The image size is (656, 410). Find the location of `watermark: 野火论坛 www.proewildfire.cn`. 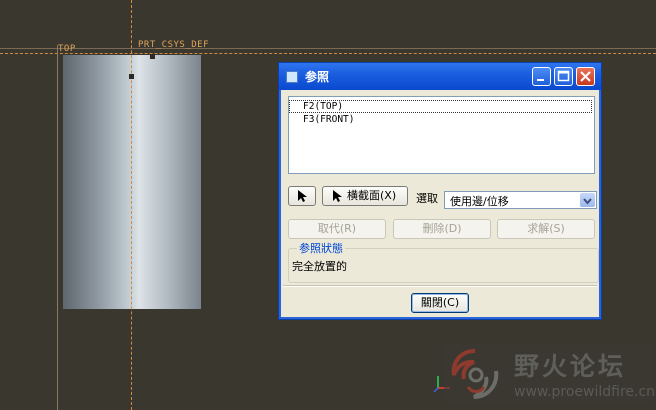

watermark: 野火论坛 www.proewildfire.cn is located at coordinates (550, 374).